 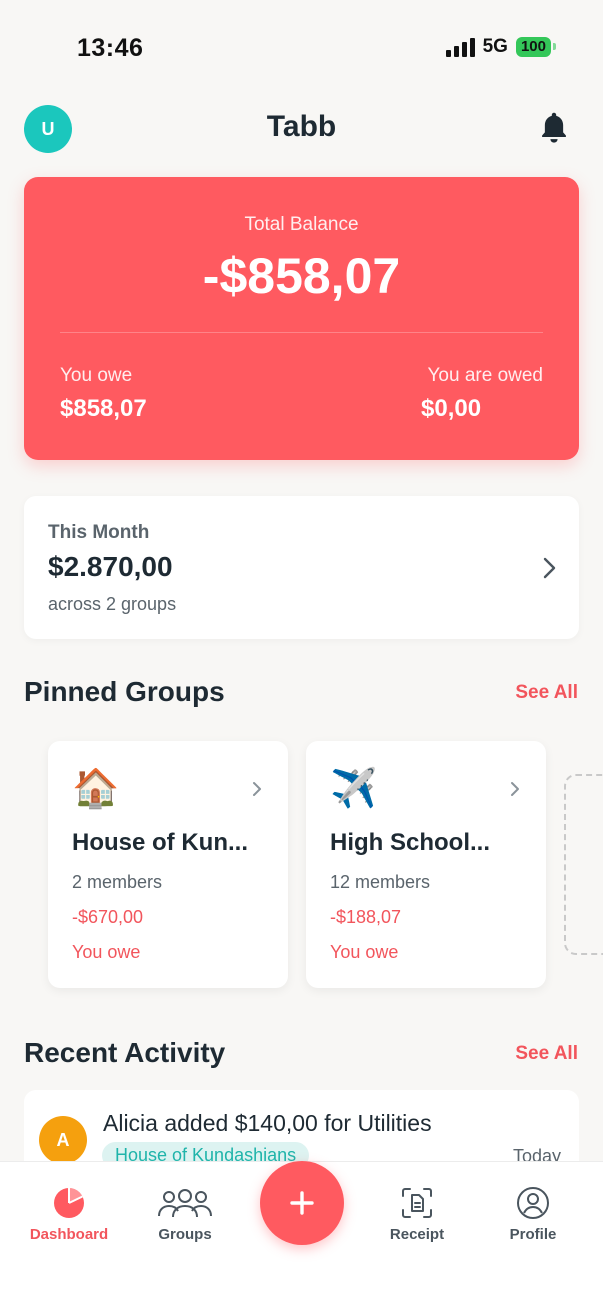 What do you see at coordinates (96, 375) in the screenshot?
I see `you-owe-label: You owe` at bounding box center [96, 375].